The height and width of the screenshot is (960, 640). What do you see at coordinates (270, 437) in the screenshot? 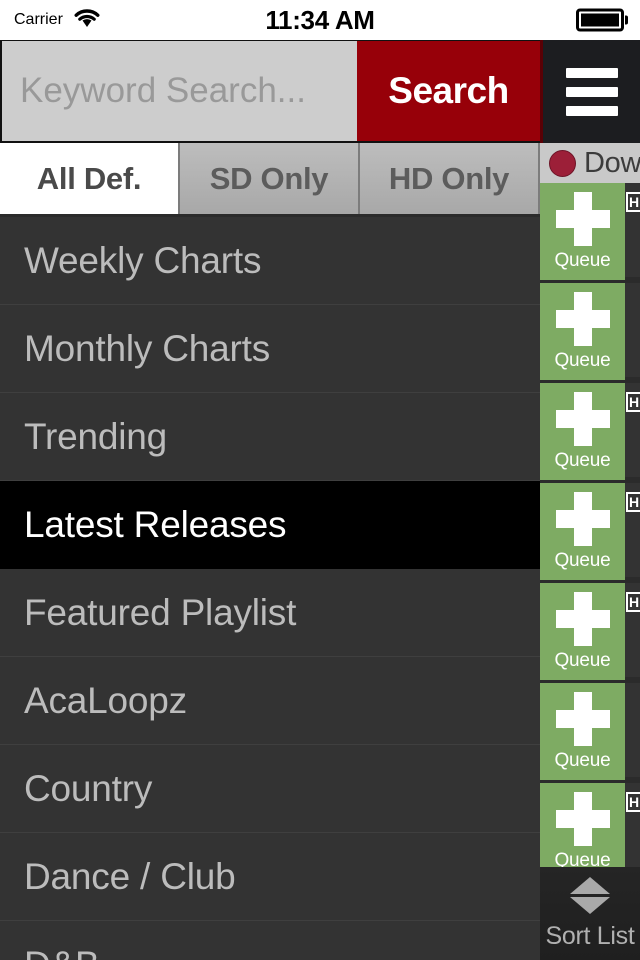
I see `sidebar-item-trending: Trending` at bounding box center [270, 437].